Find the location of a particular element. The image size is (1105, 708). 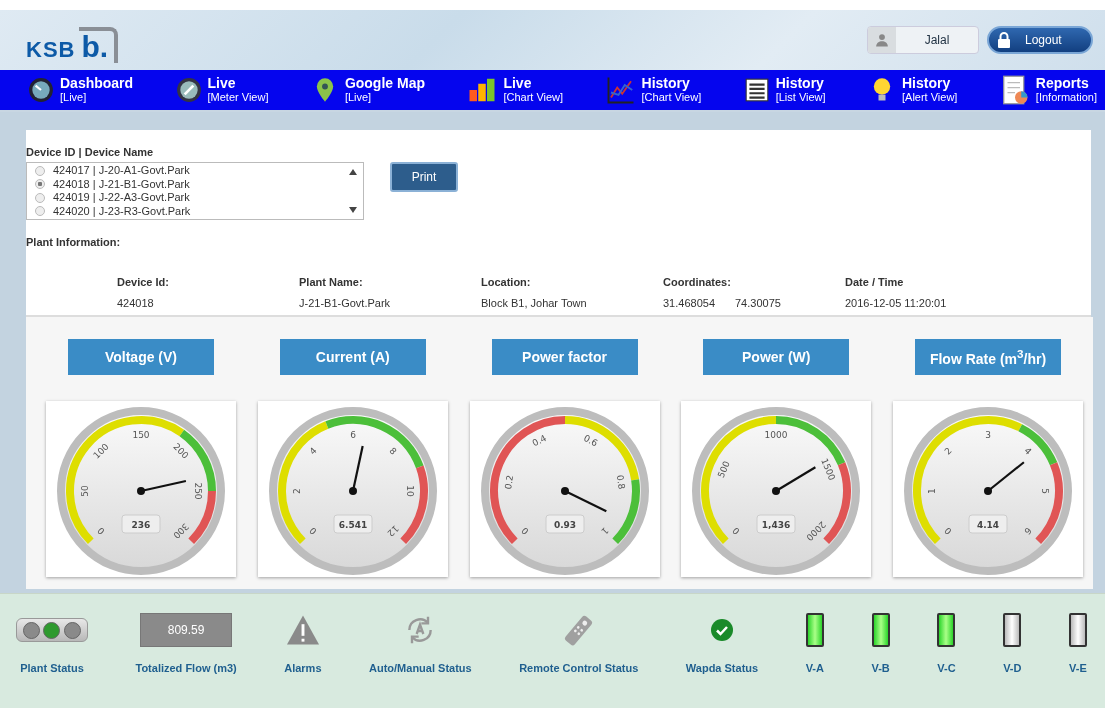

nav-subtitle: [Meter View] is located at coordinates (238, 97).